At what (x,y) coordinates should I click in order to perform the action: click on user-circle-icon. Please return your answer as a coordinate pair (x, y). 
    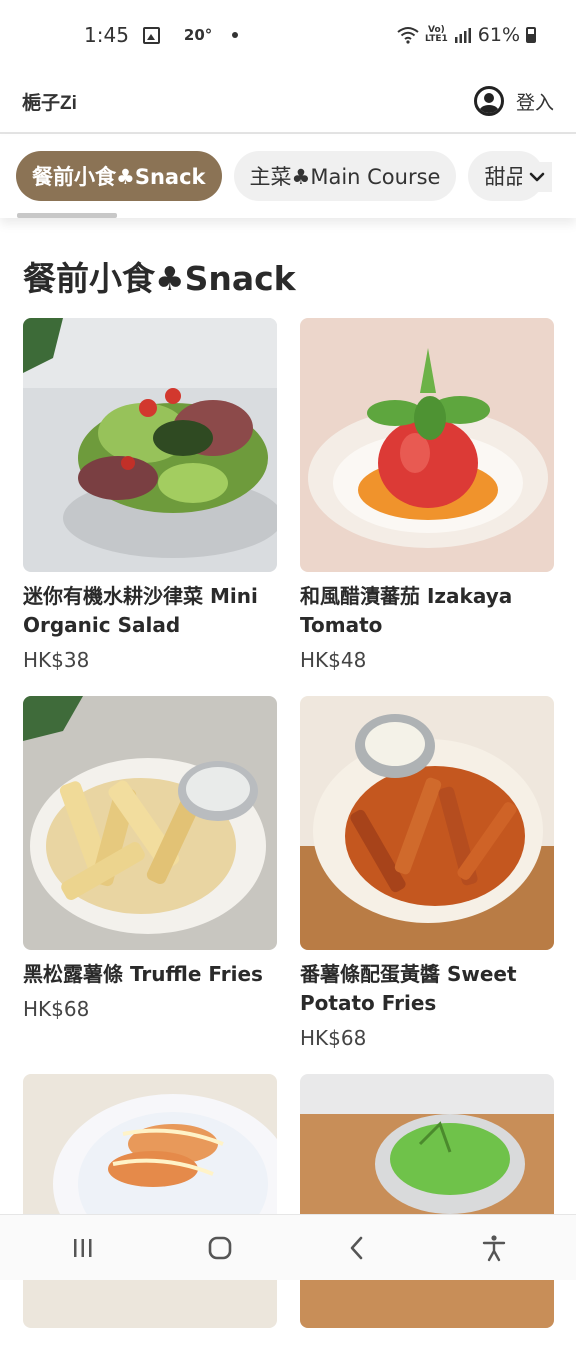
    Looking at the image, I should click on (488, 101).